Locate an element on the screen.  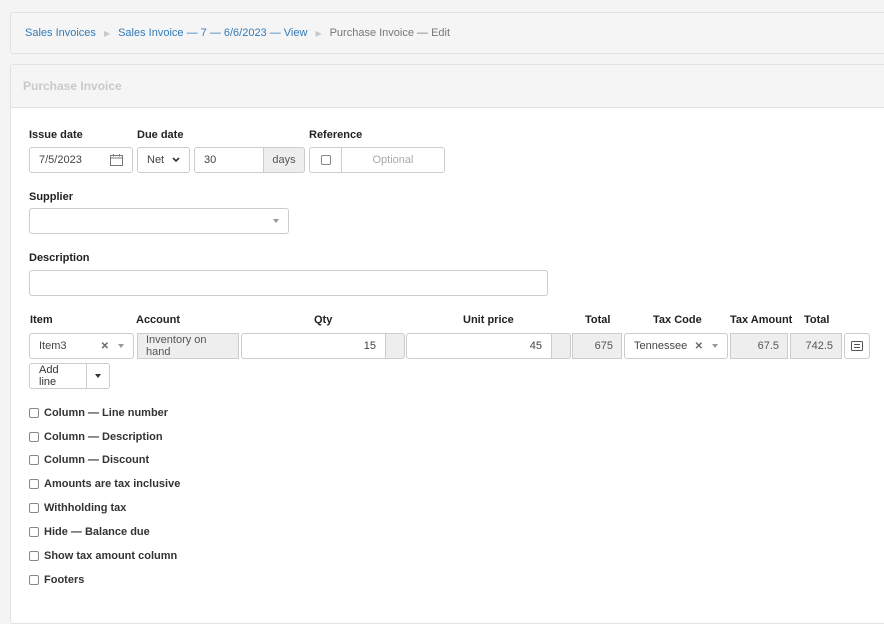
option-show-tax-amount-column: Show tax amount column is located at coordinates (103, 556).